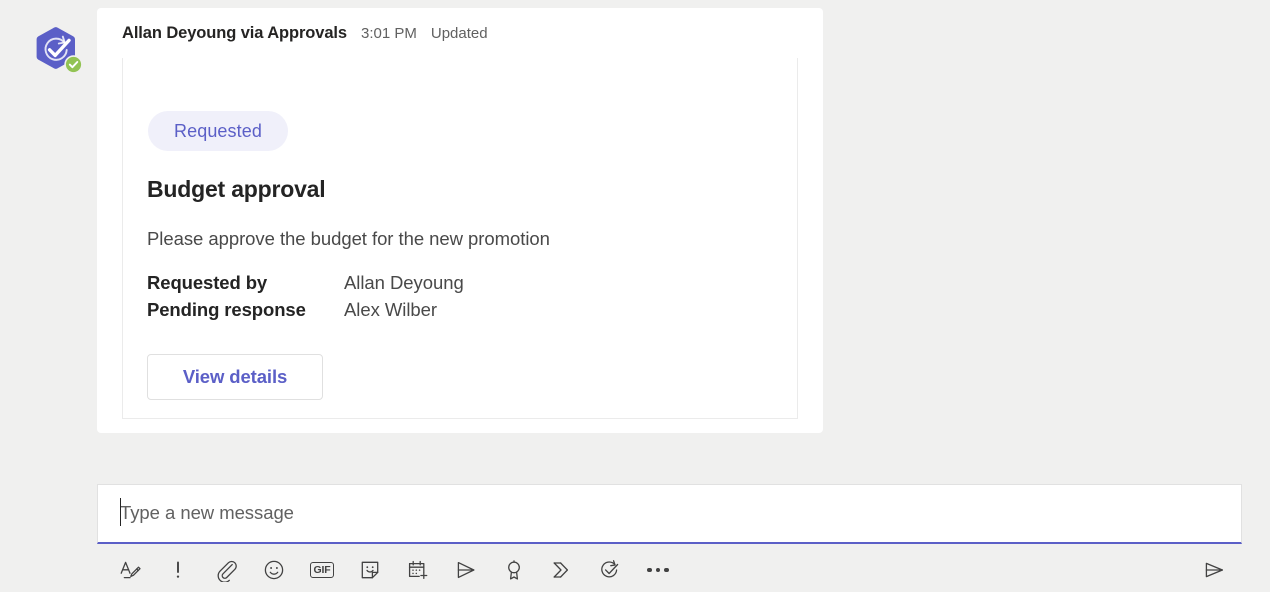  I want to click on format-icon, so click(130, 570).